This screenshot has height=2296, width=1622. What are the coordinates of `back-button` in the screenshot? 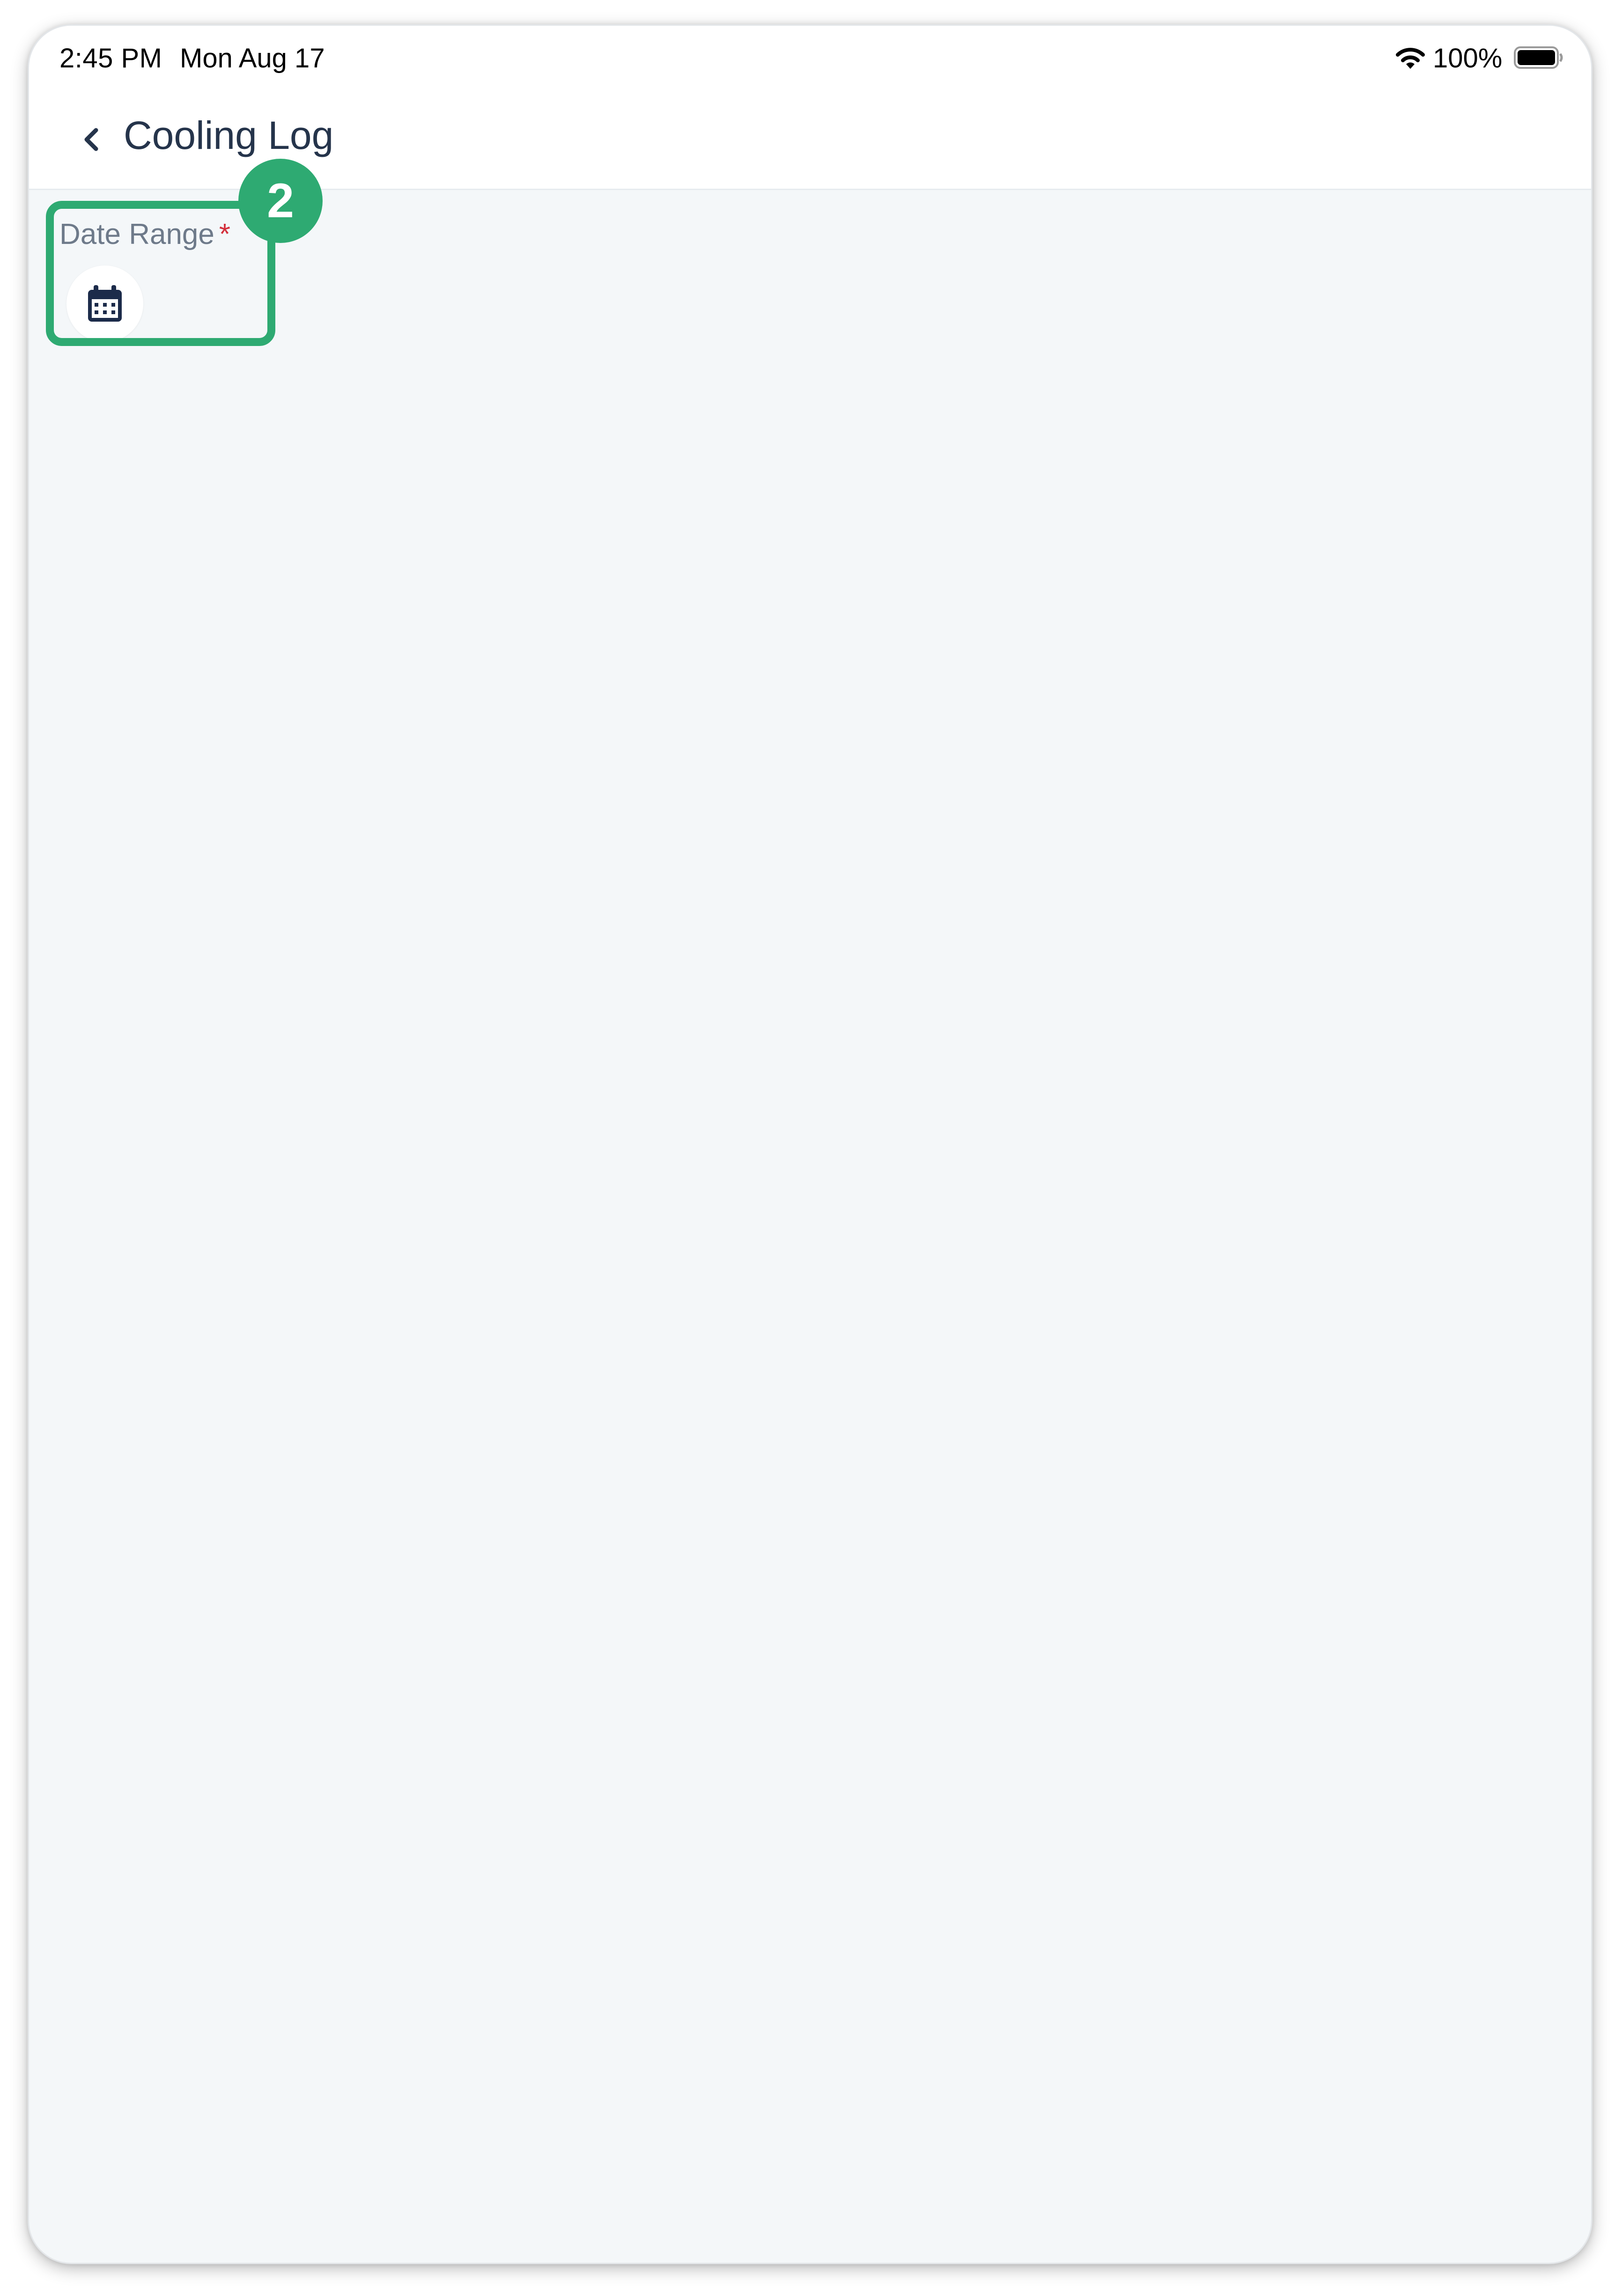 It's located at (91, 139).